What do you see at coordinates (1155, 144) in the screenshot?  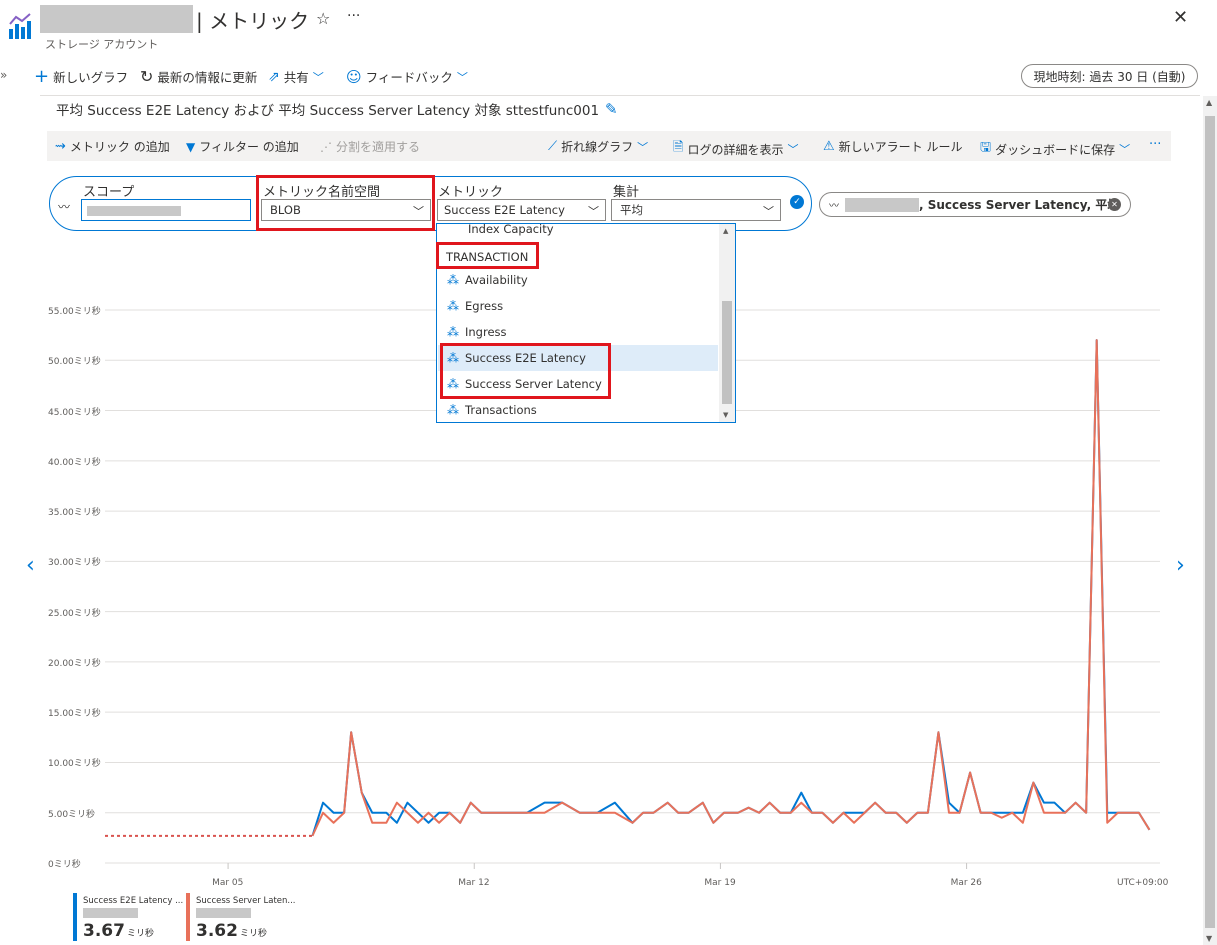 I see `more-commands-icon: ···` at bounding box center [1155, 144].